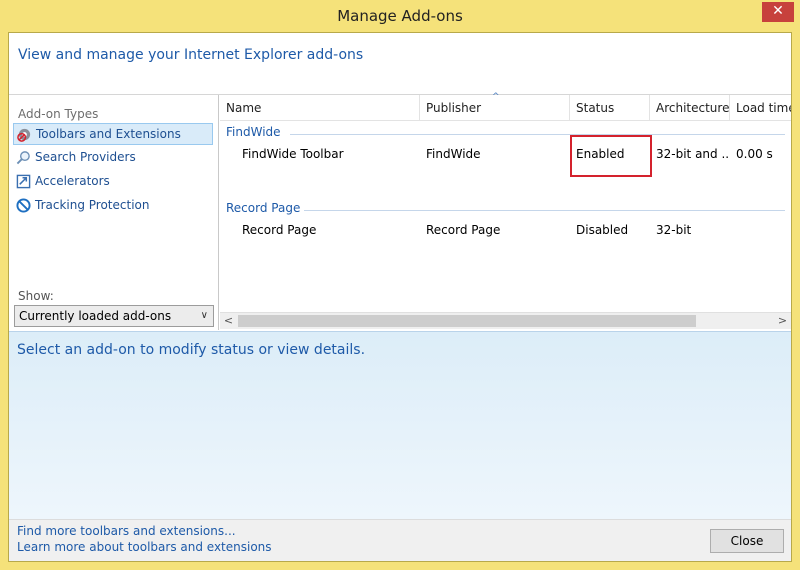 The image size is (800, 570). I want to click on table-row: Record Page Record Page Disabled 32-bit, so click(505, 230).